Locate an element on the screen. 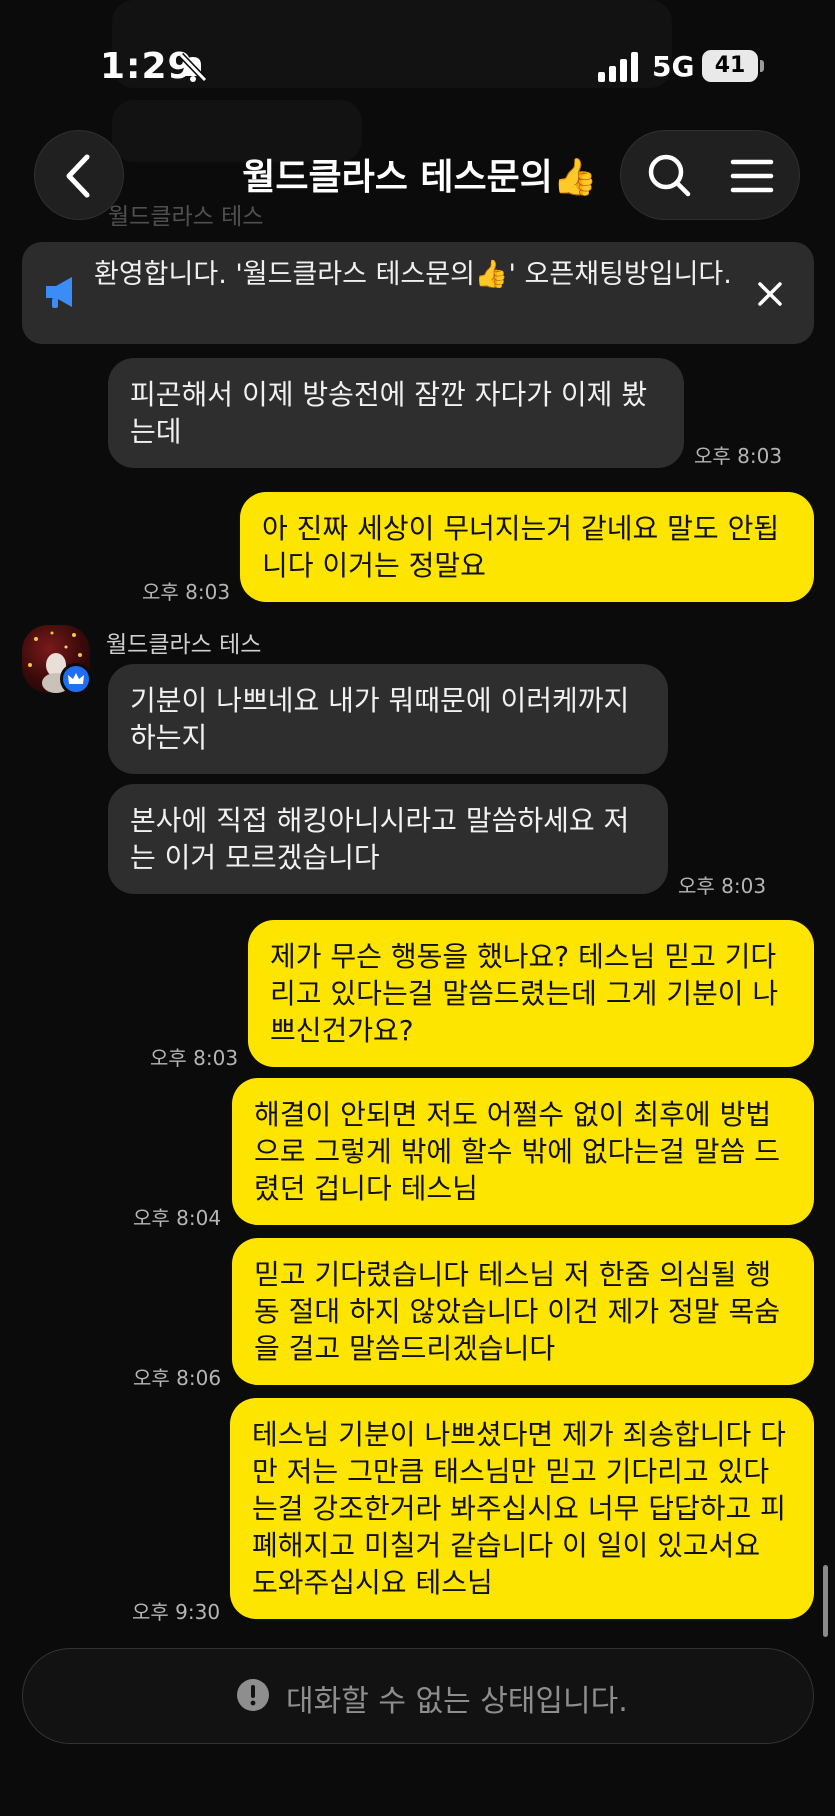  host-crown-icon is located at coordinates (76, 679).